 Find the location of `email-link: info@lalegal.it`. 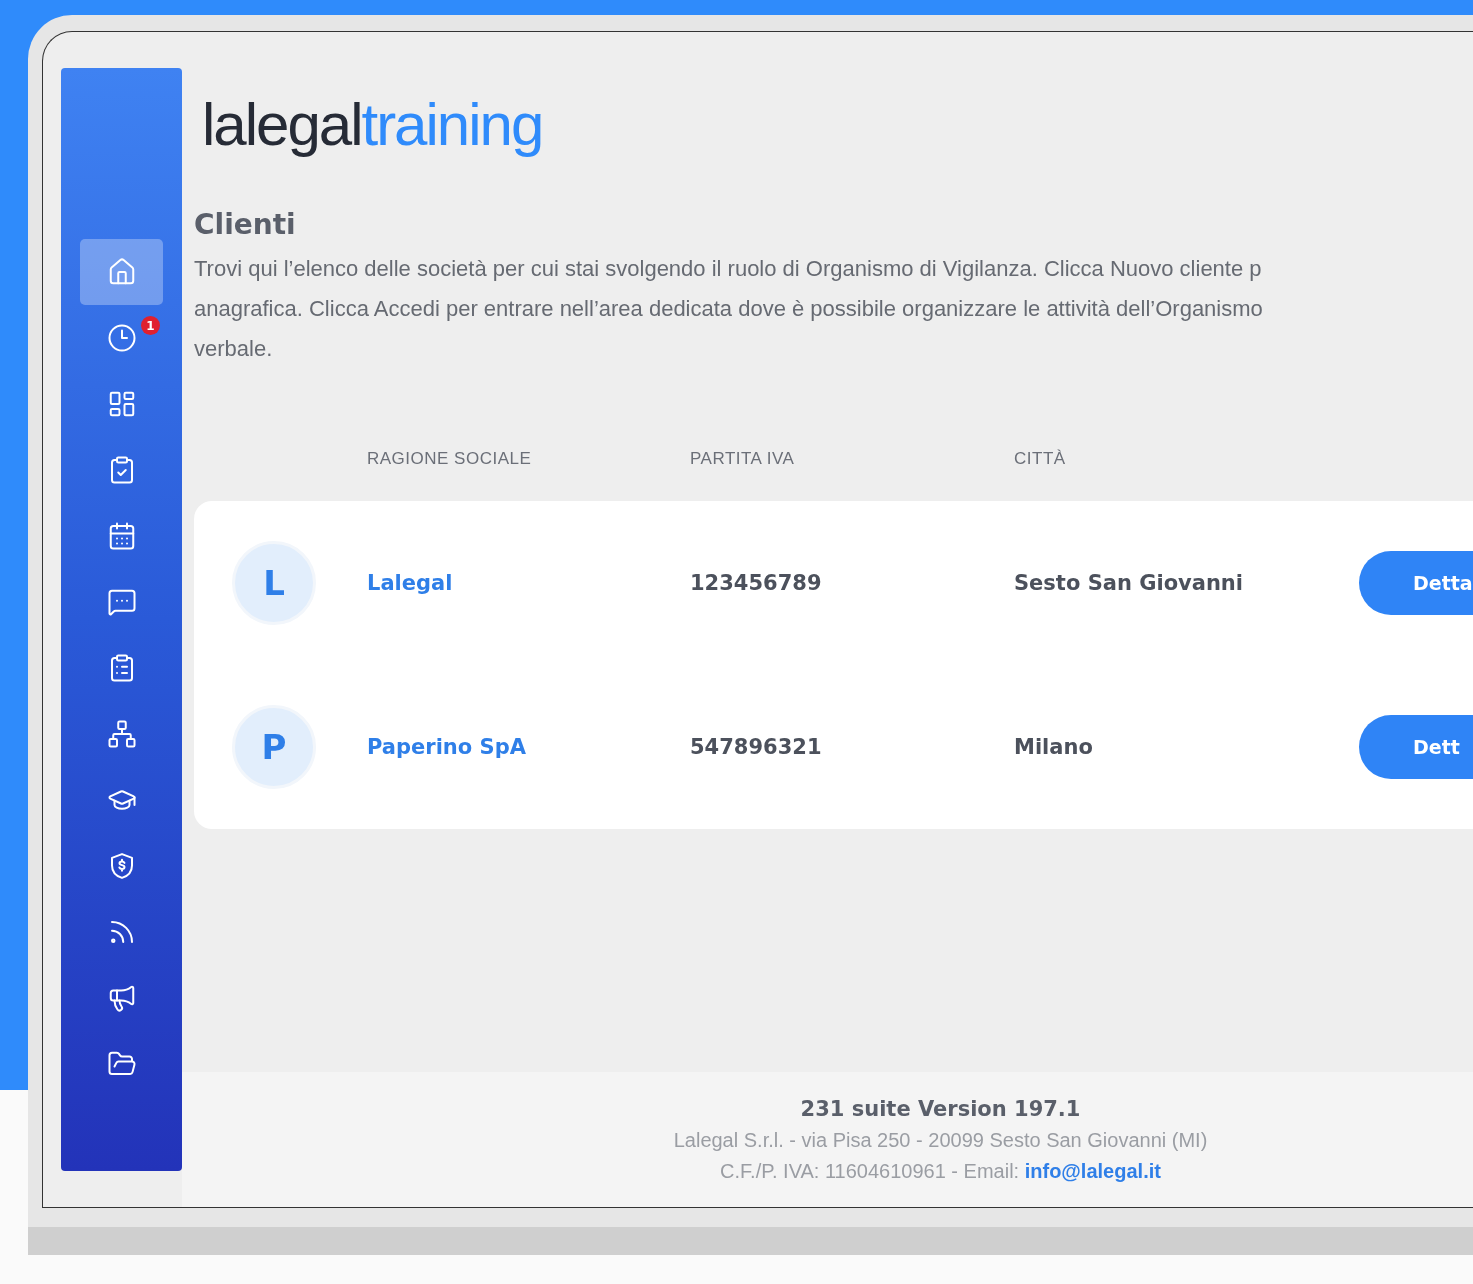

email-link: info@lalegal.it is located at coordinates (1092, 1170).